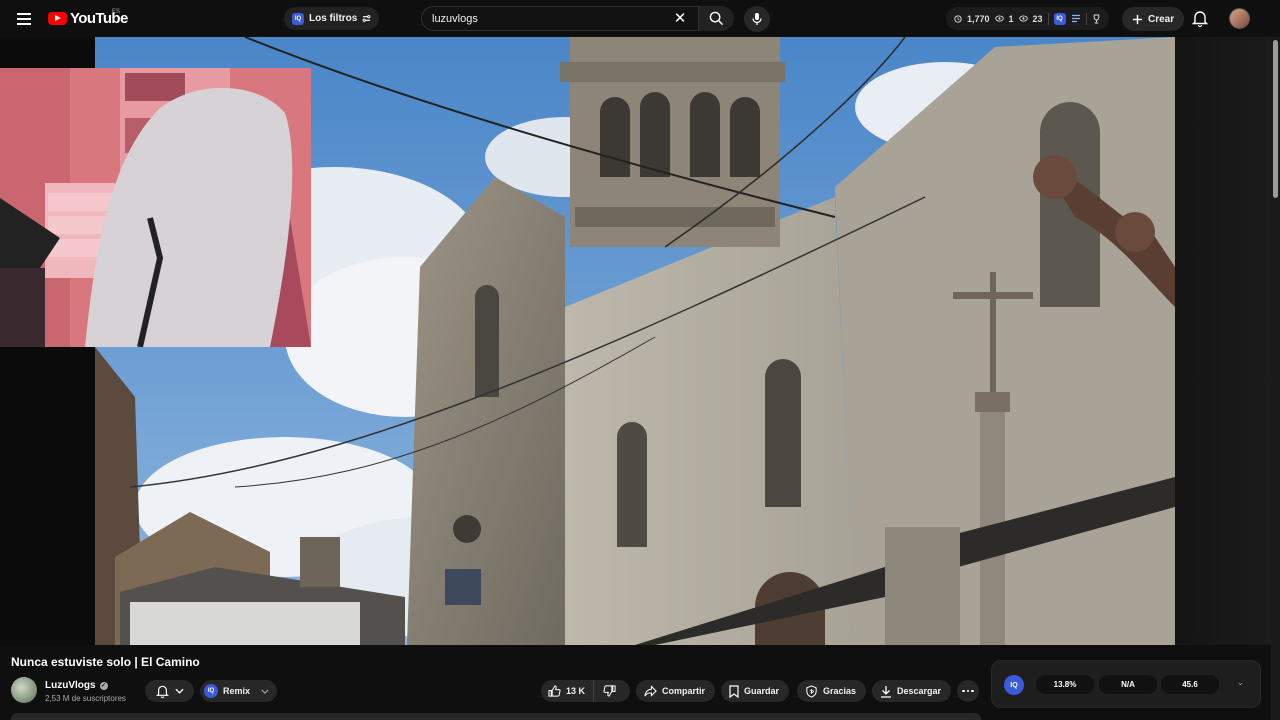 The height and width of the screenshot is (720, 1280). I want to click on create-button: Crear, so click(1153, 19).